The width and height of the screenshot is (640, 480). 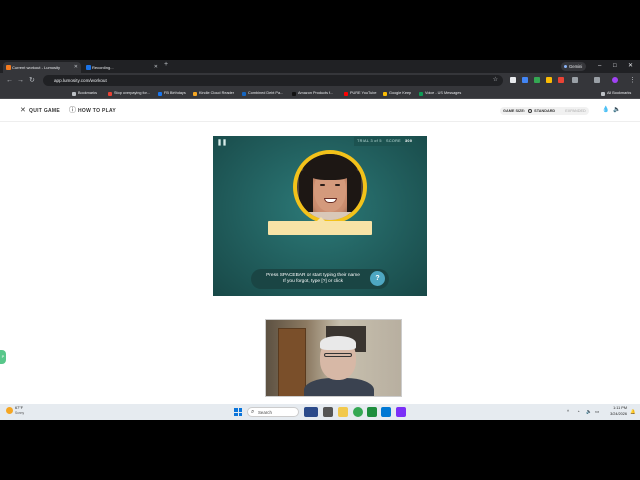 What do you see at coordinates (320, 228) in the screenshot?
I see `name-input` at bounding box center [320, 228].